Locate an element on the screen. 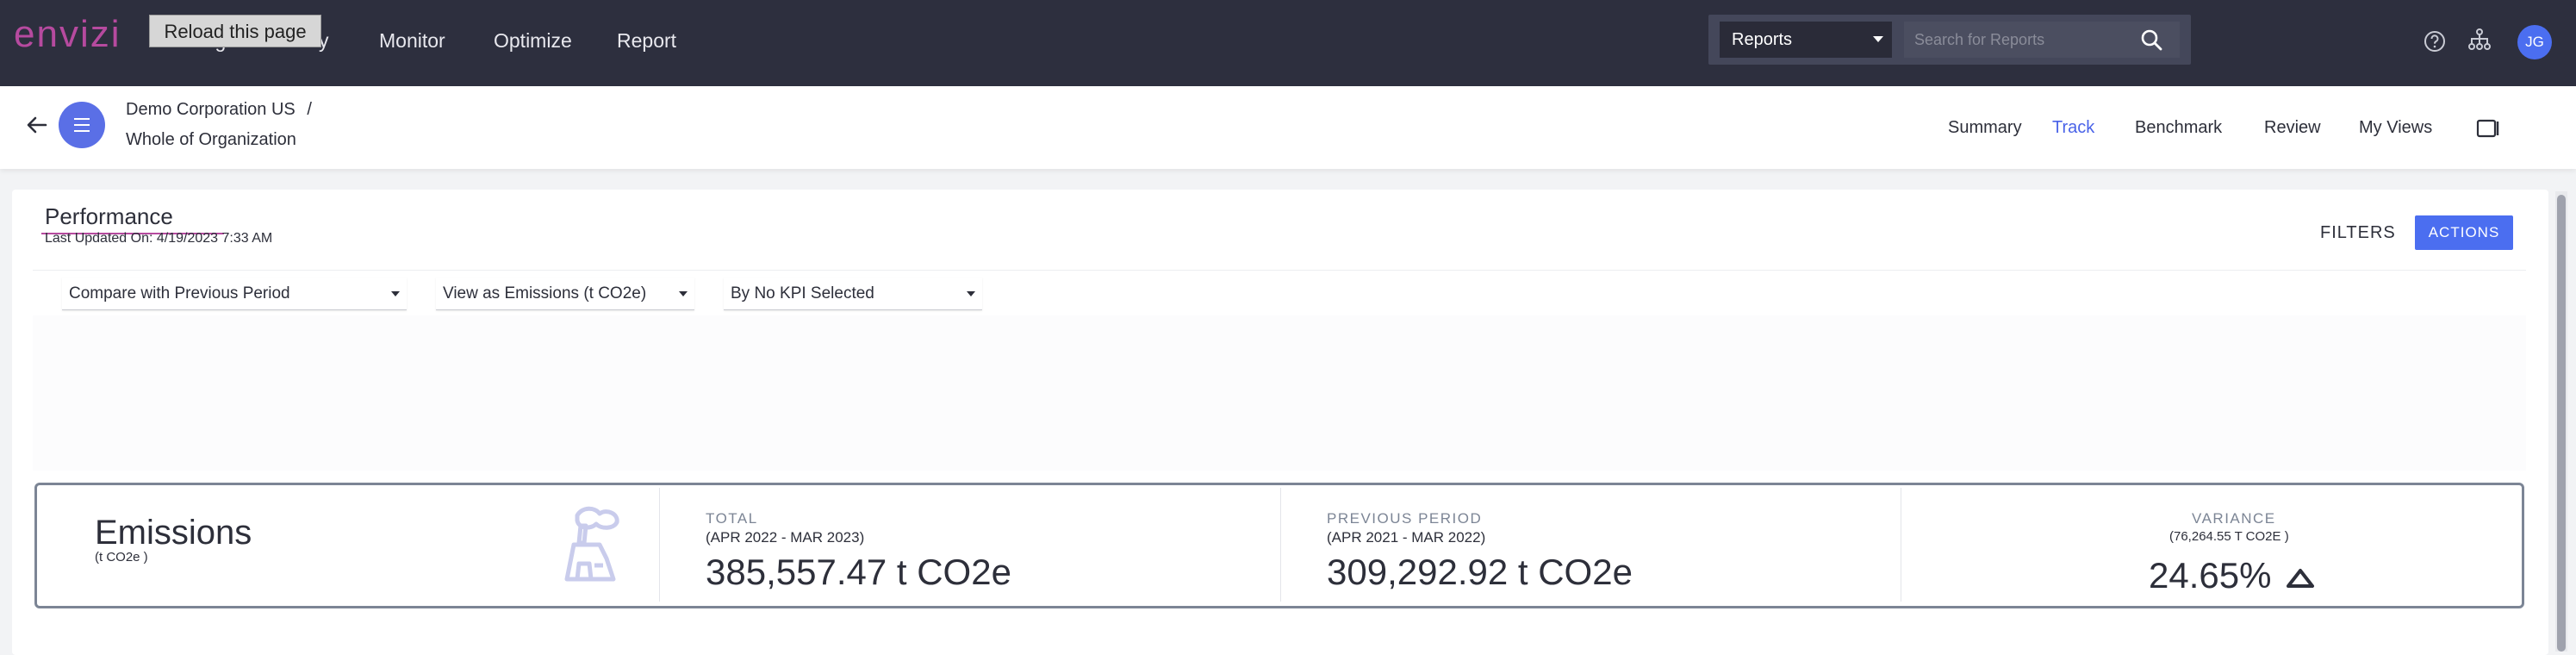 This screenshot has height=655, width=2576. search-icon is located at coordinates (2151, 40).